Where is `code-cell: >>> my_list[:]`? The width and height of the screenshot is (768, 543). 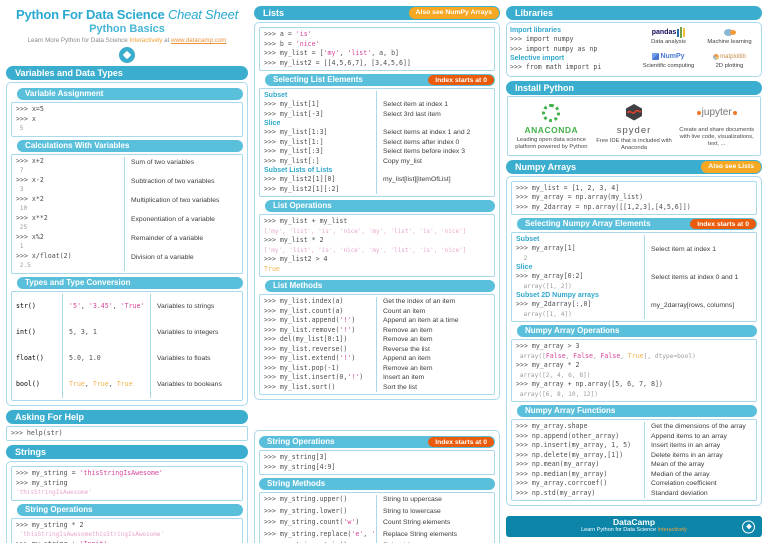 code-cell: >>> my_list[:] is located at coordinates (292, 160).